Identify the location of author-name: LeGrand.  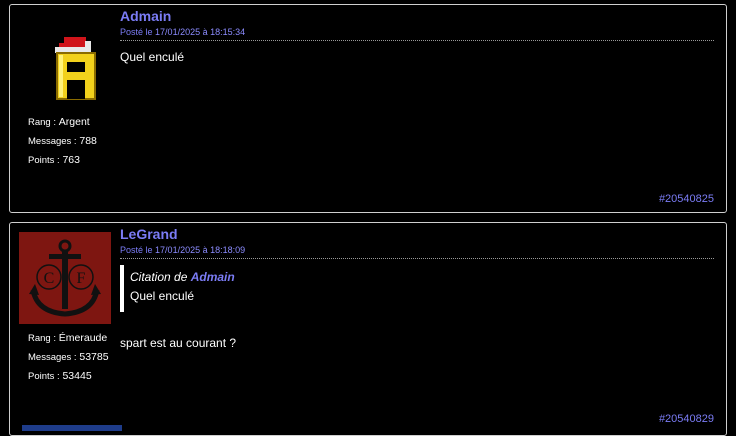
(417, 234).